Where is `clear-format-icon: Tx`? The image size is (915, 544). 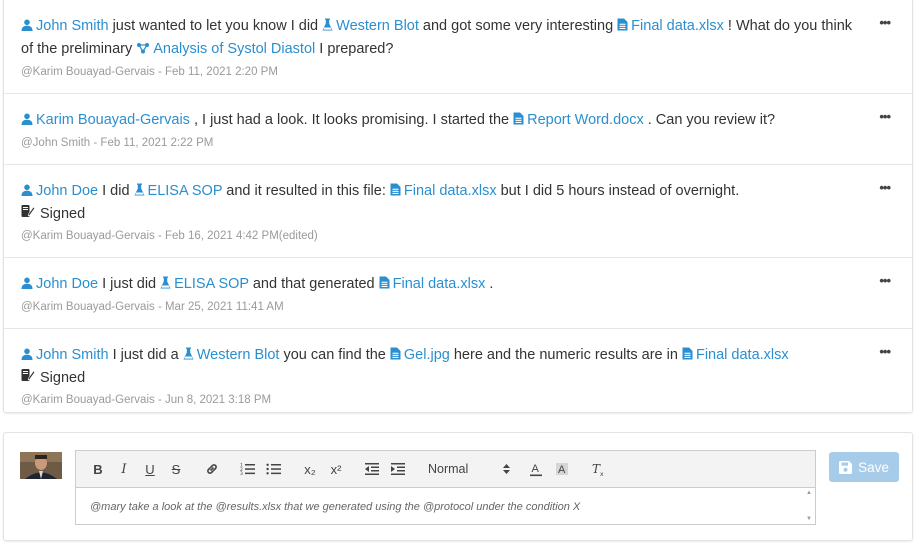 clear-format-icon: Tx is located at coordinates (598, 469).